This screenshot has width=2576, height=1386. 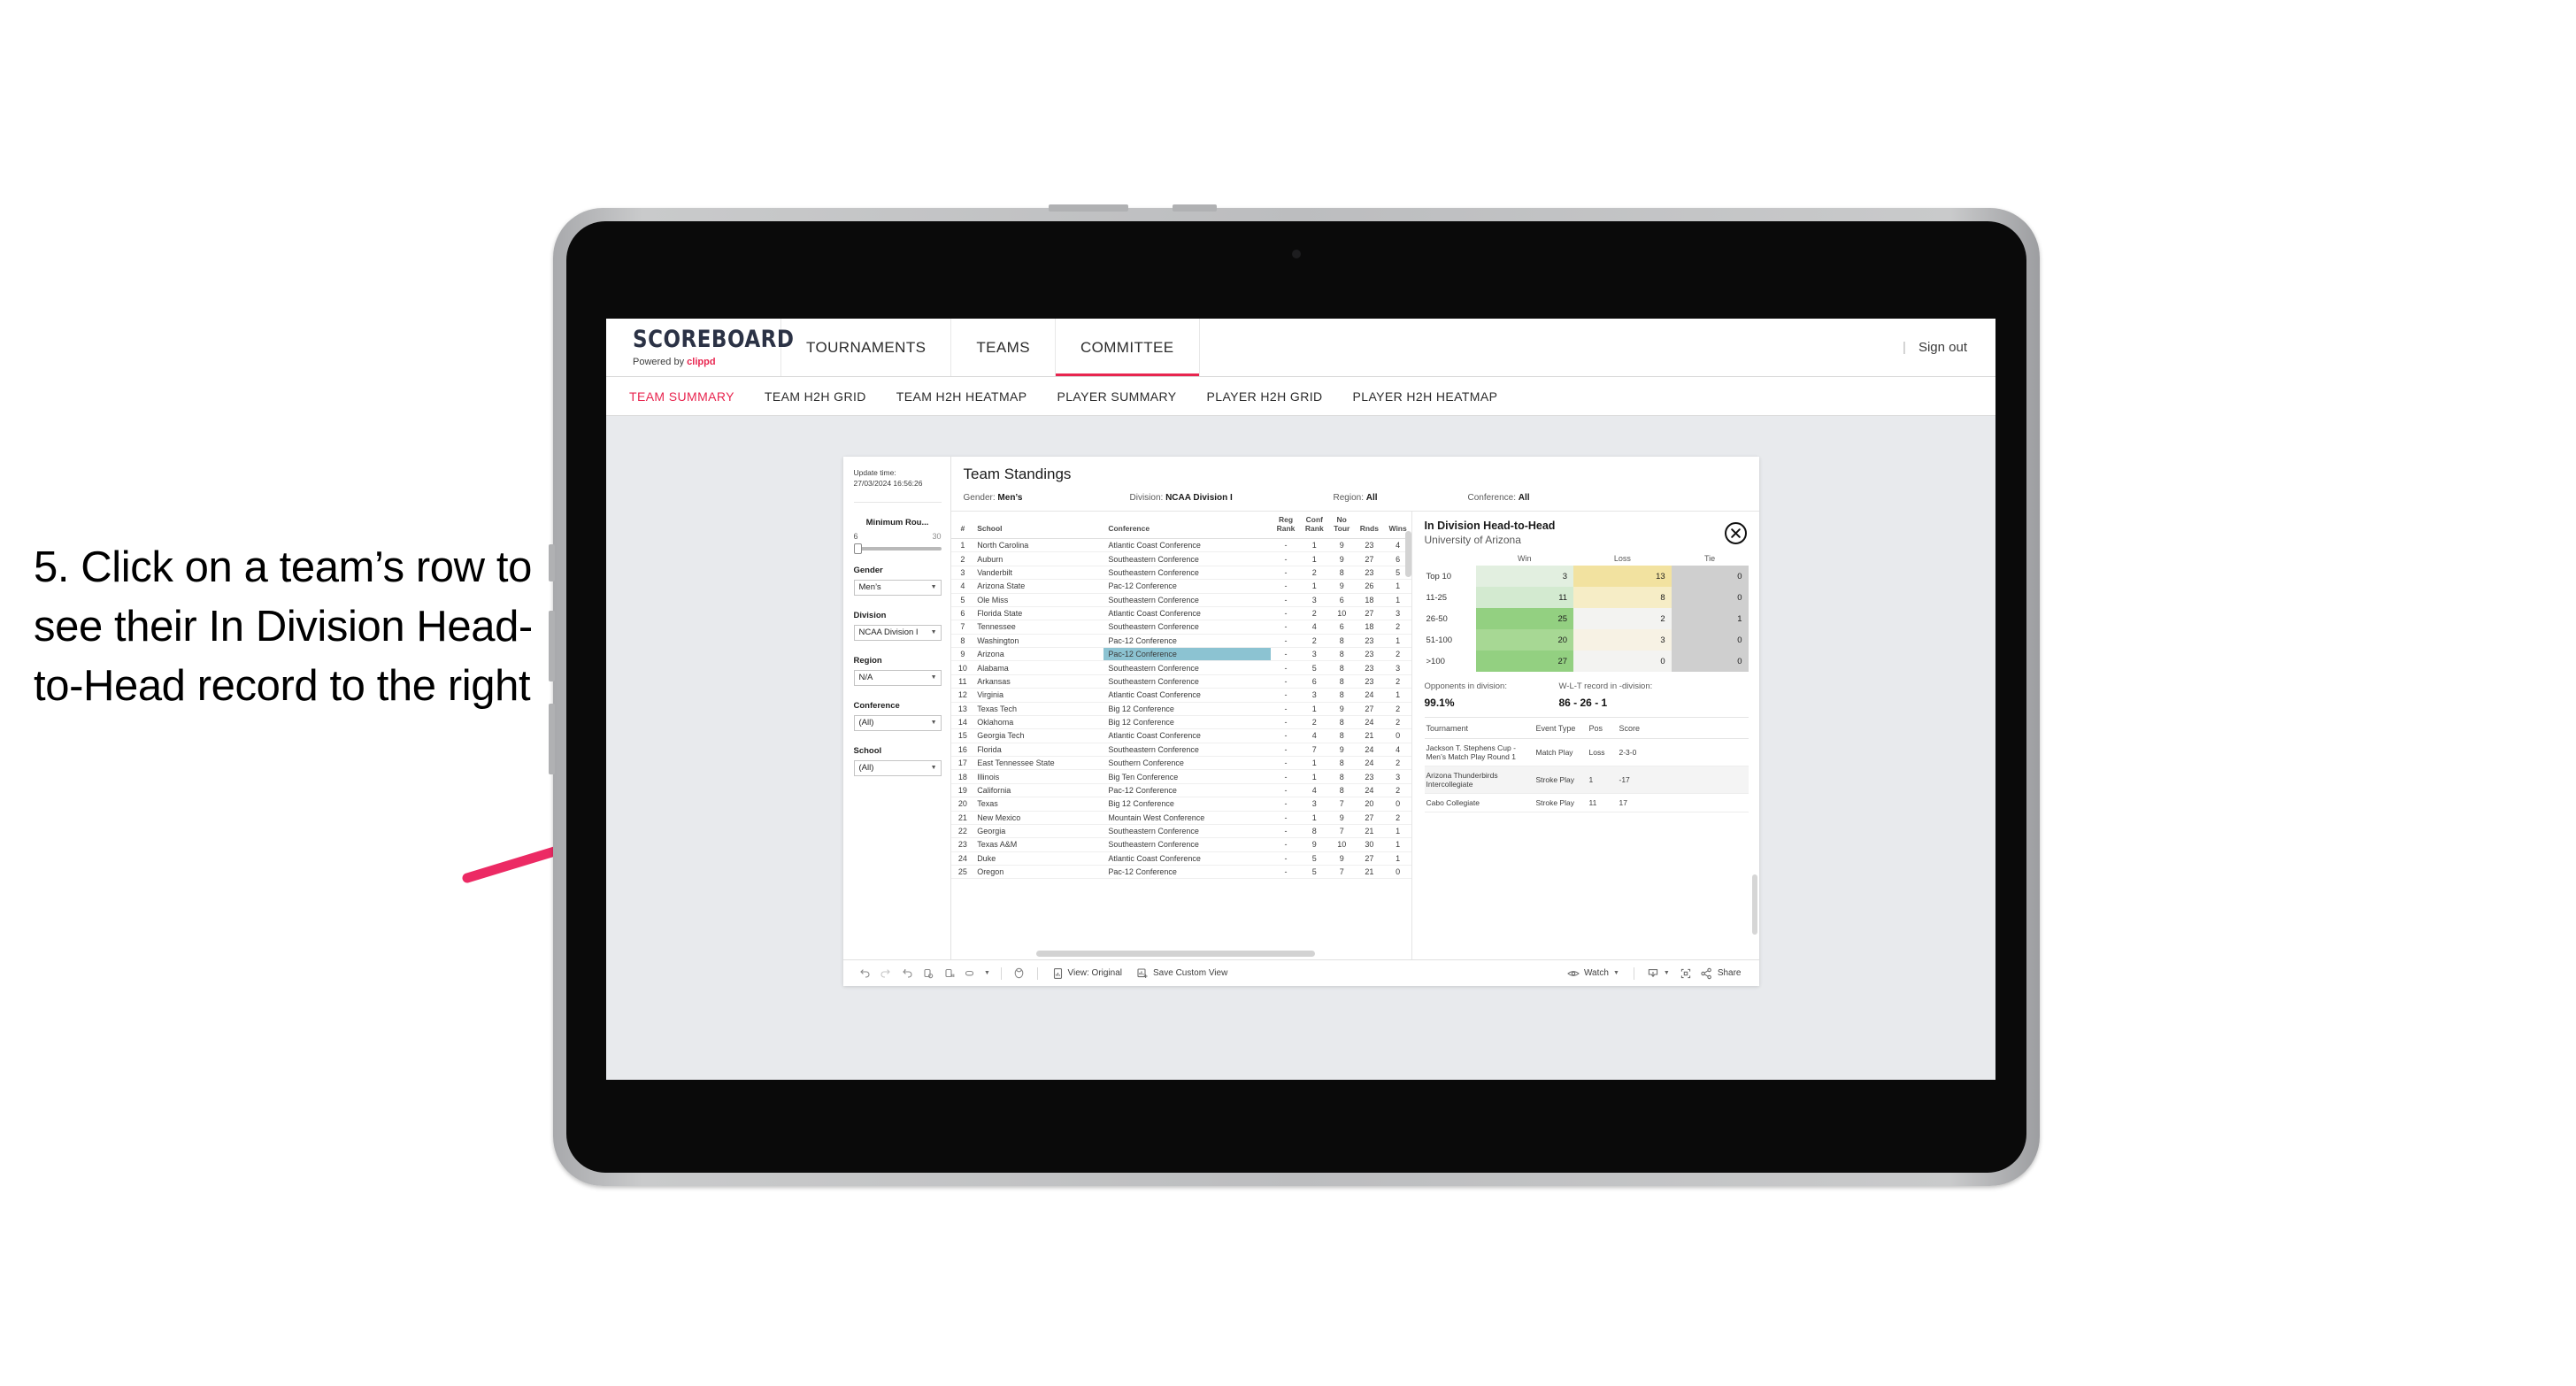 What do you see at coordinates (1117, 397) in the screenshot?
I see `tab-player-summary: PLAYER SUMMARY` at bounding box center [1117, 397].